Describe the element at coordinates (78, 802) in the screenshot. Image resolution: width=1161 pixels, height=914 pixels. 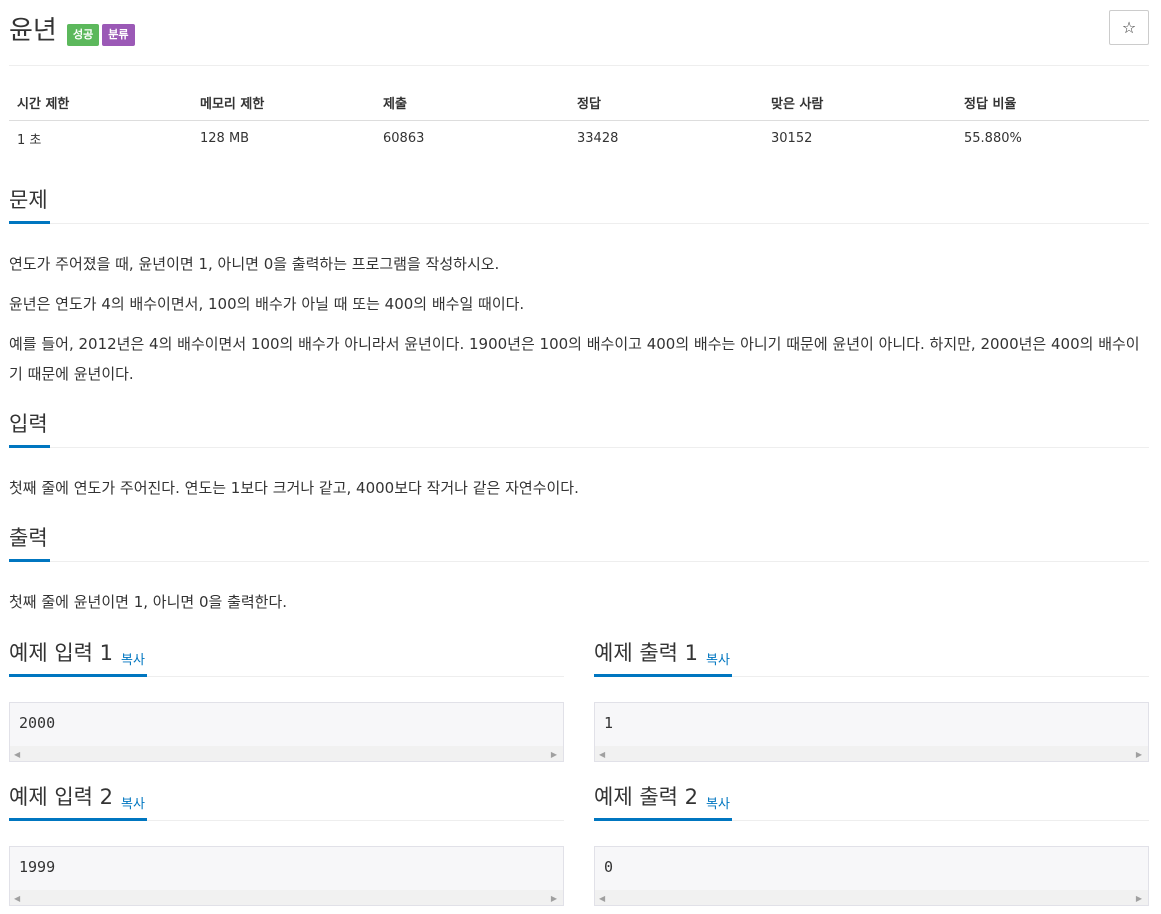
I see `sample-input-2-label: 예제 입력 2 복사` at that location.